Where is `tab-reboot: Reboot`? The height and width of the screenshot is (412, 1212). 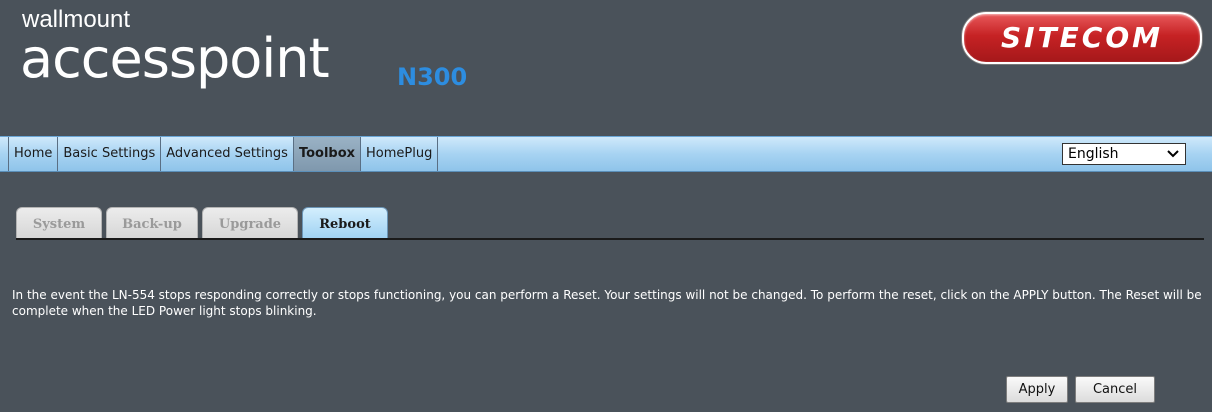
tab-reboot: Reboot is located at coordinates (345, 223).